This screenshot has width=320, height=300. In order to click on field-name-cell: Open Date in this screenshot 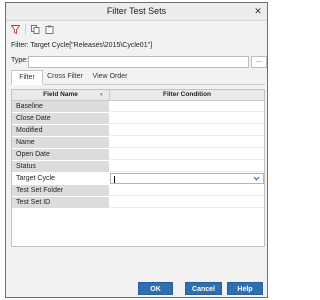, I will do `click(60, 154)`.